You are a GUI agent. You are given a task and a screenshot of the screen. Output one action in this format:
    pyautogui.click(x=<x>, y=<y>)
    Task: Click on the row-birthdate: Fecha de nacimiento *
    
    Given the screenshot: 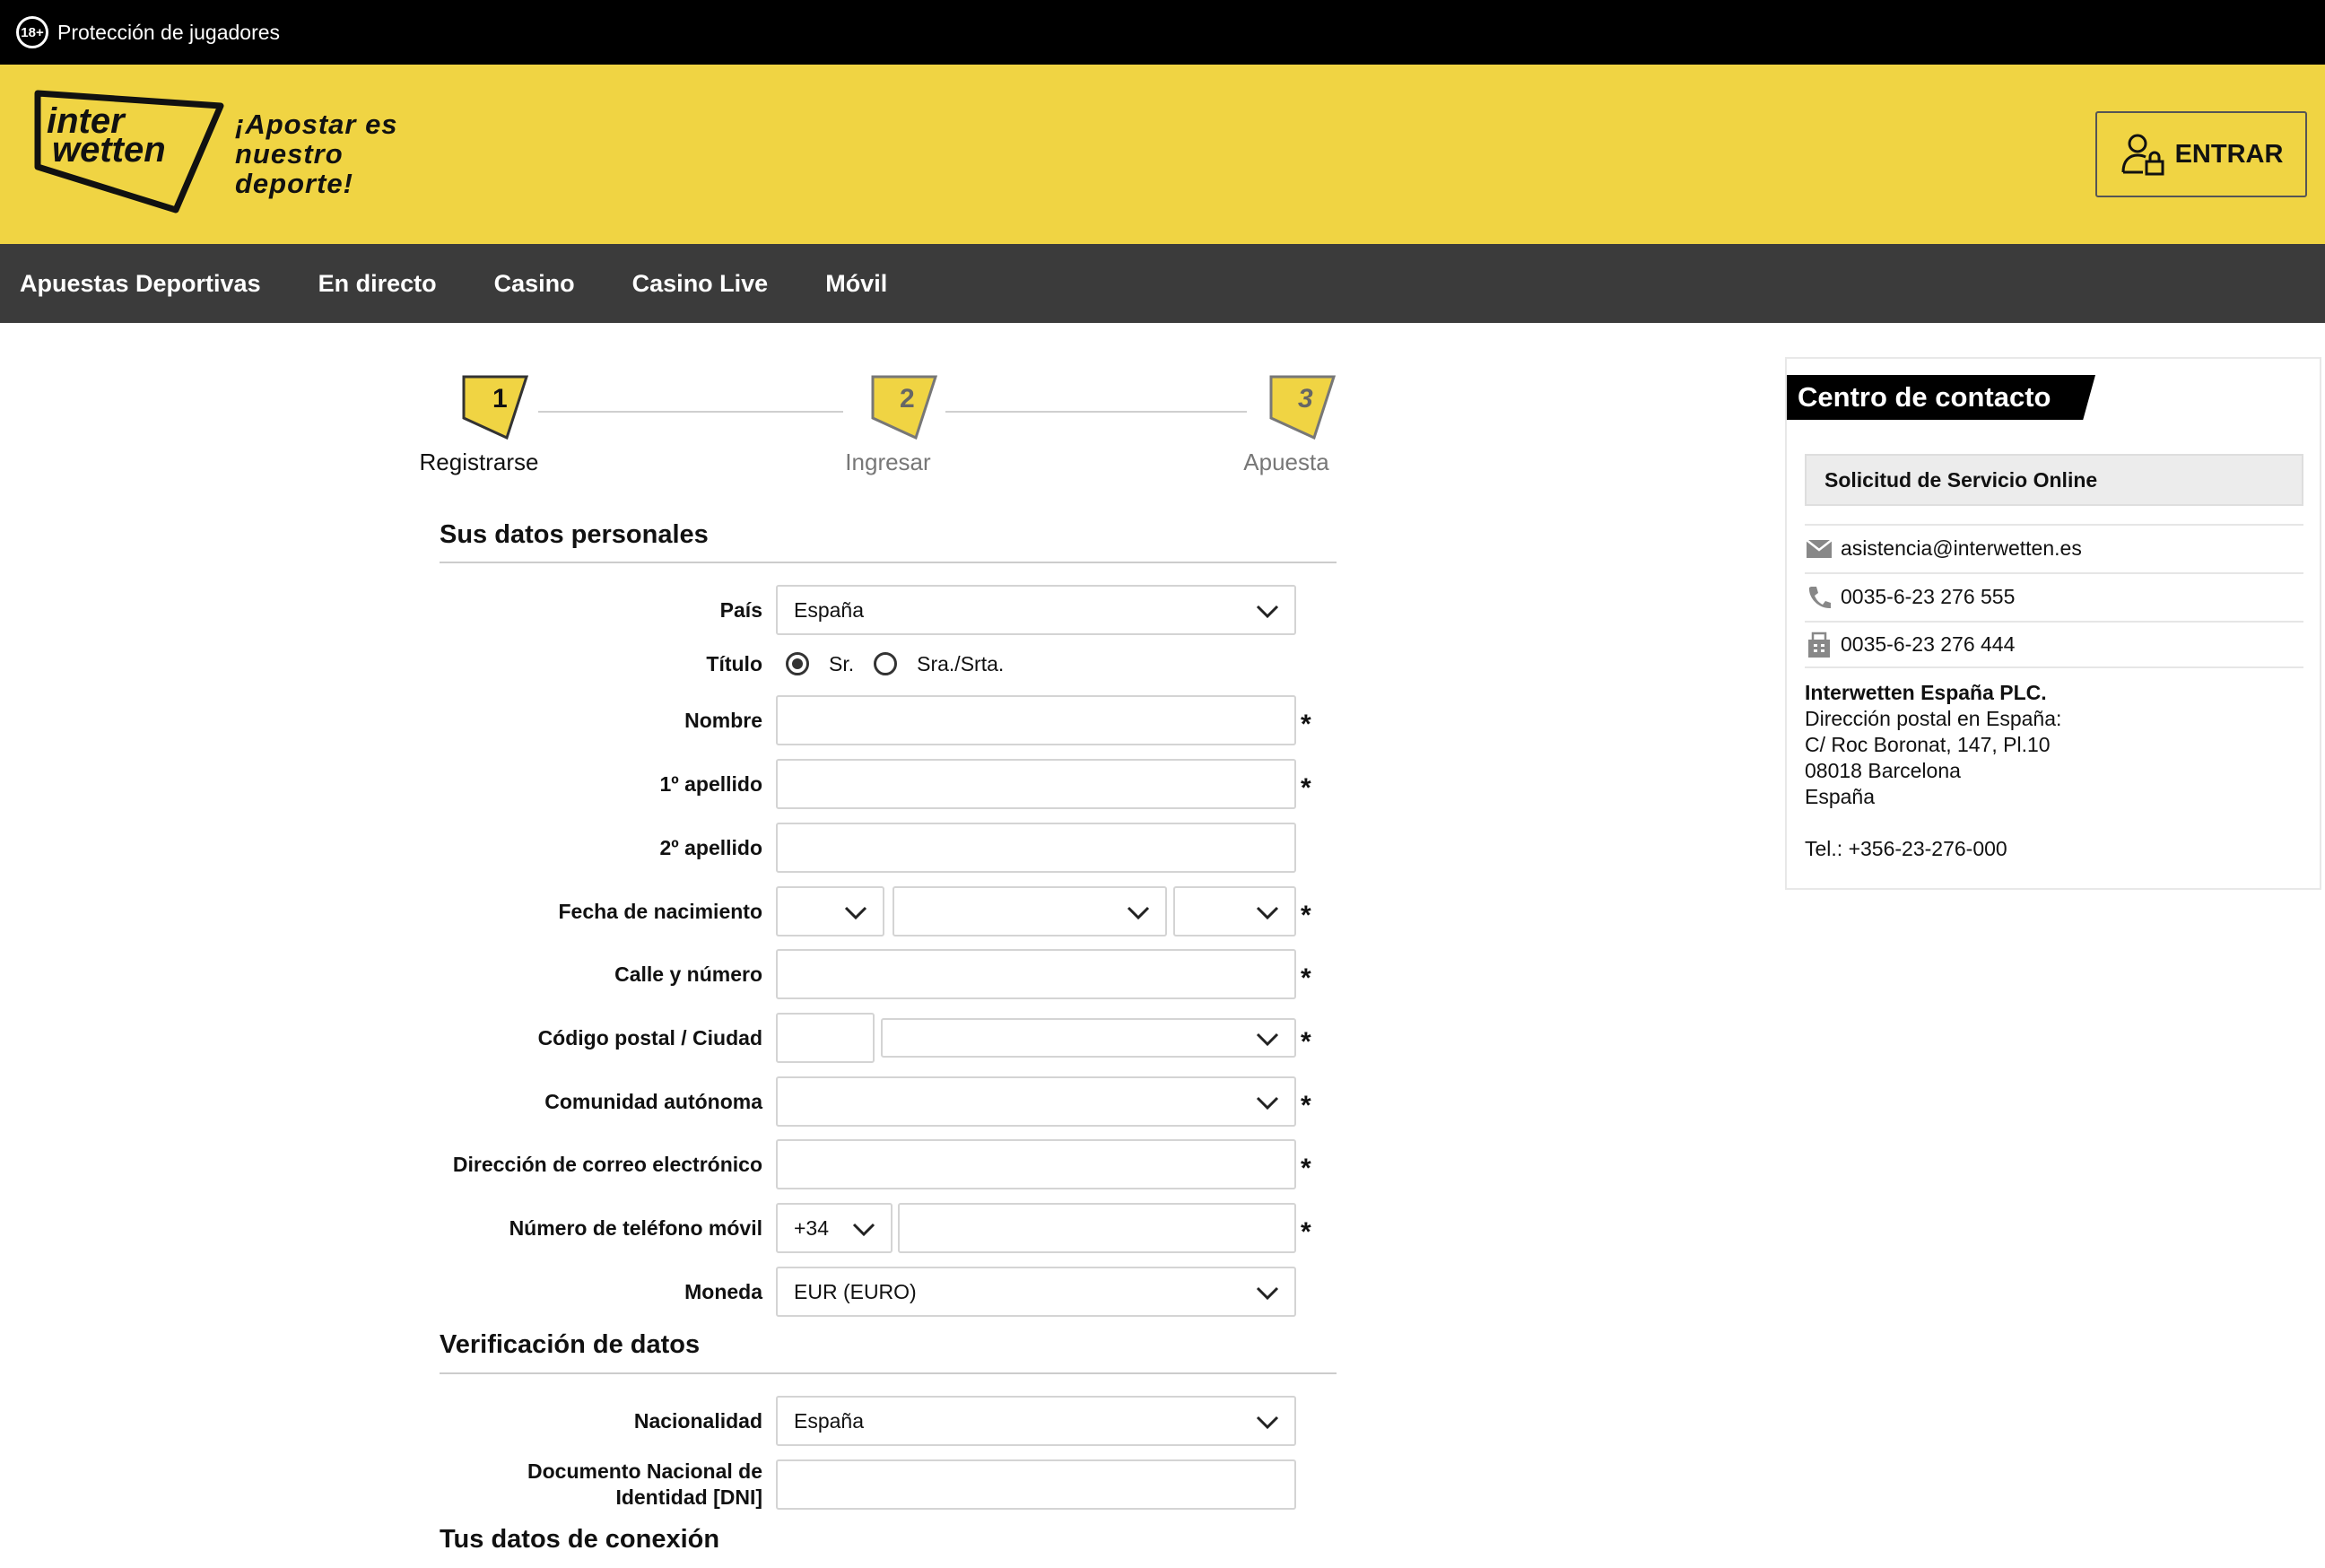 What is the action you would take?
    pyautogui.click(x=888, y=911)
    